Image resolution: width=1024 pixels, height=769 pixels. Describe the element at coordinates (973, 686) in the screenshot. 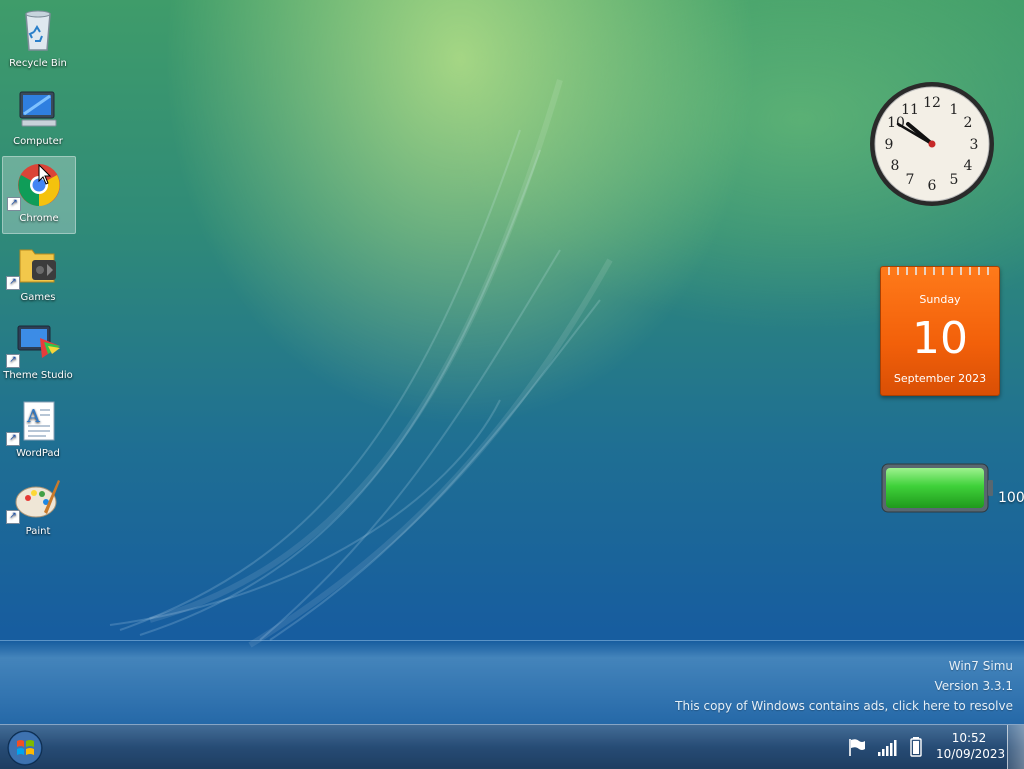

I see `watermark-version: Version 3.3.1` at that location.